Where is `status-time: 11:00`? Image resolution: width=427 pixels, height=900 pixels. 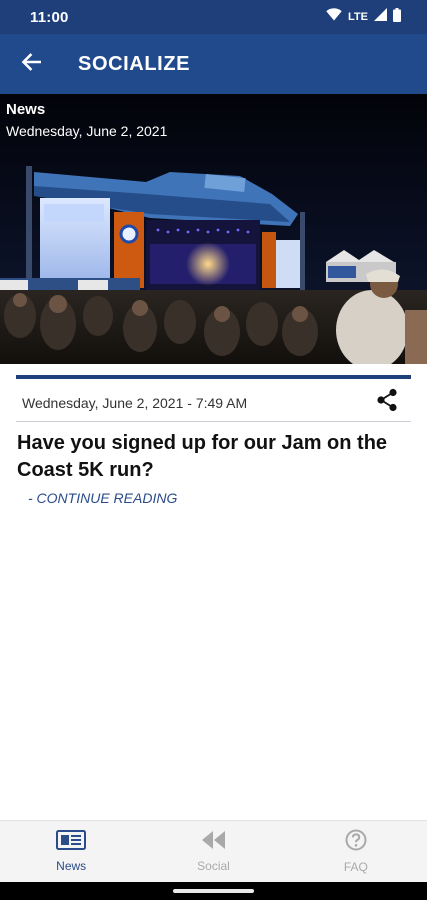 status-time: 11:00 is located at coordinates (49, 17).